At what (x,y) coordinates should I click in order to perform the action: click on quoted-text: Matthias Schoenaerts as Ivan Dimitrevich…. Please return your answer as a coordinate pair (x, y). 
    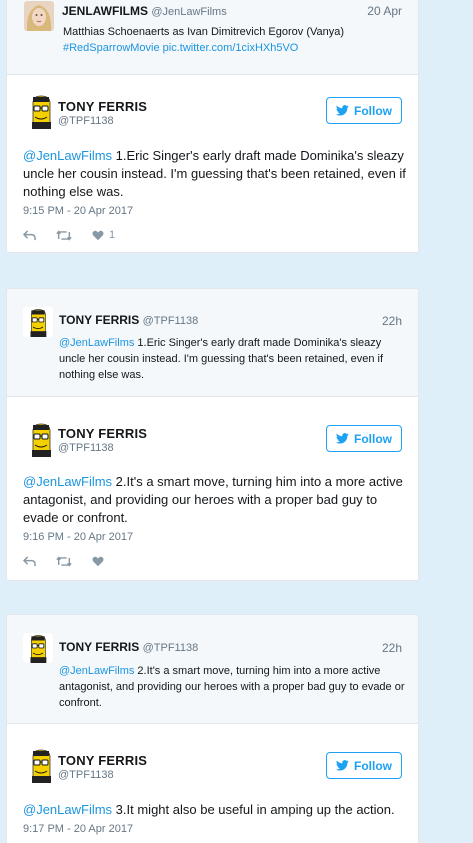
    Looking at the image, I should click on (238, 40).